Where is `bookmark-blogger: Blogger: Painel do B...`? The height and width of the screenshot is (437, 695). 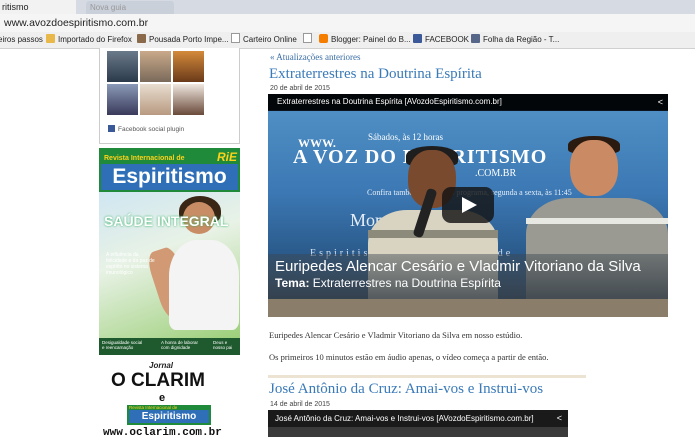
bookmark-blogger: Blogger: Painel do B... is located at coordinates (365, 40).